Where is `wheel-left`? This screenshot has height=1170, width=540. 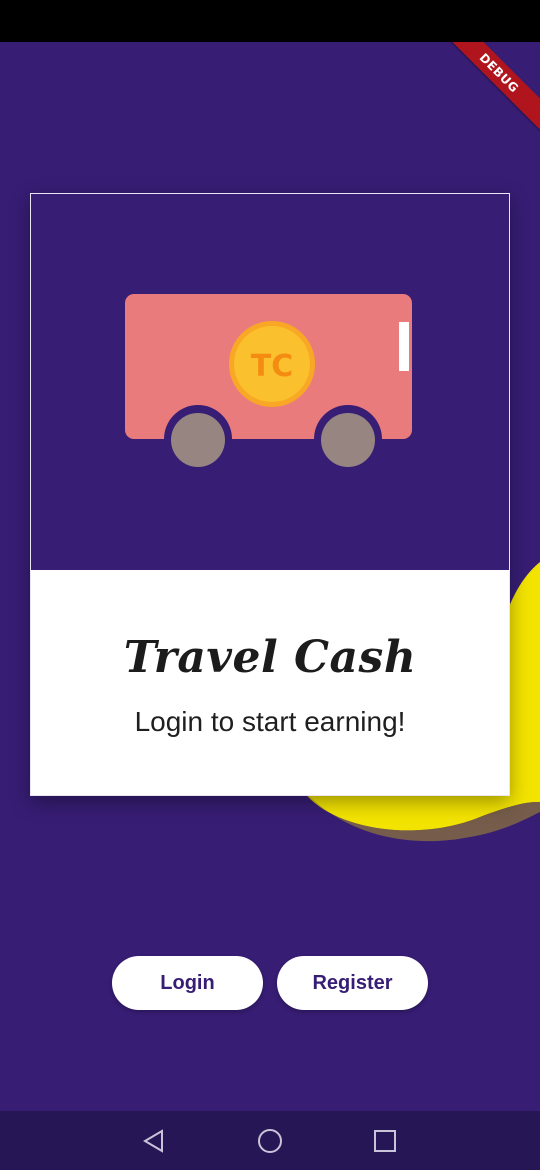 wheel-left is located at coordinates (198, 440).